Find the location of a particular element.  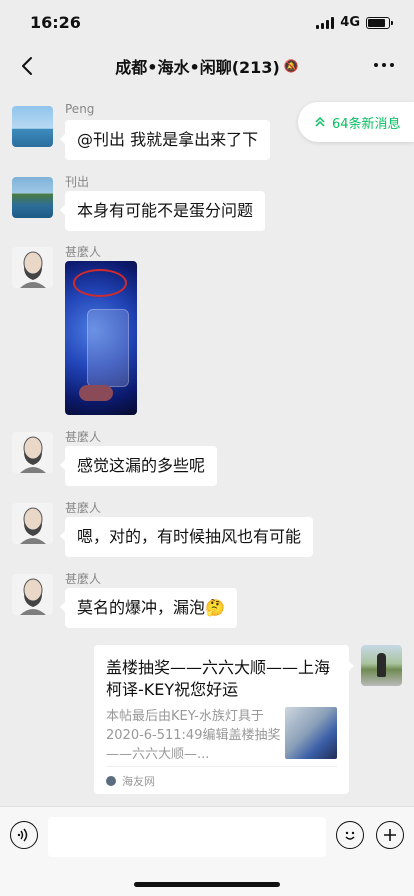

mute-icon: 🔕 is located at coordinates (291, 66).